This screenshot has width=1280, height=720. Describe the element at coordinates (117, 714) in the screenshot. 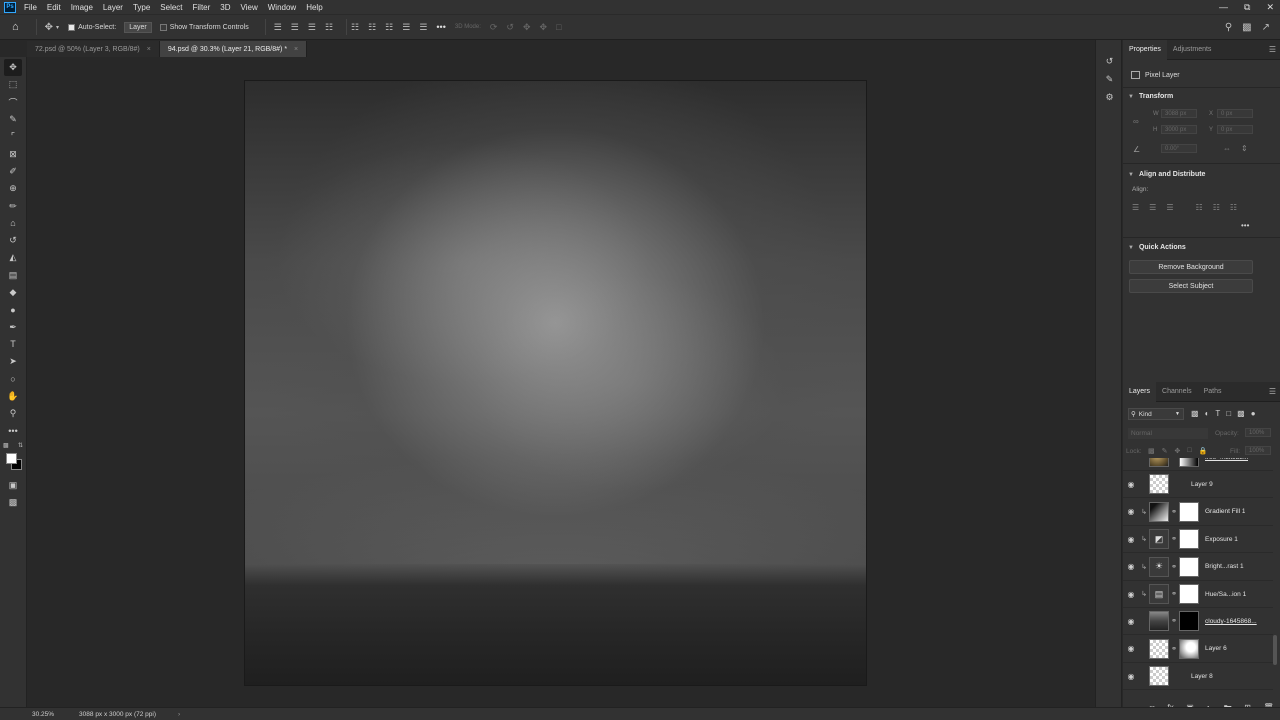

I see `document-info: 3088 px x 3000 px (72 ppi)` at that location.